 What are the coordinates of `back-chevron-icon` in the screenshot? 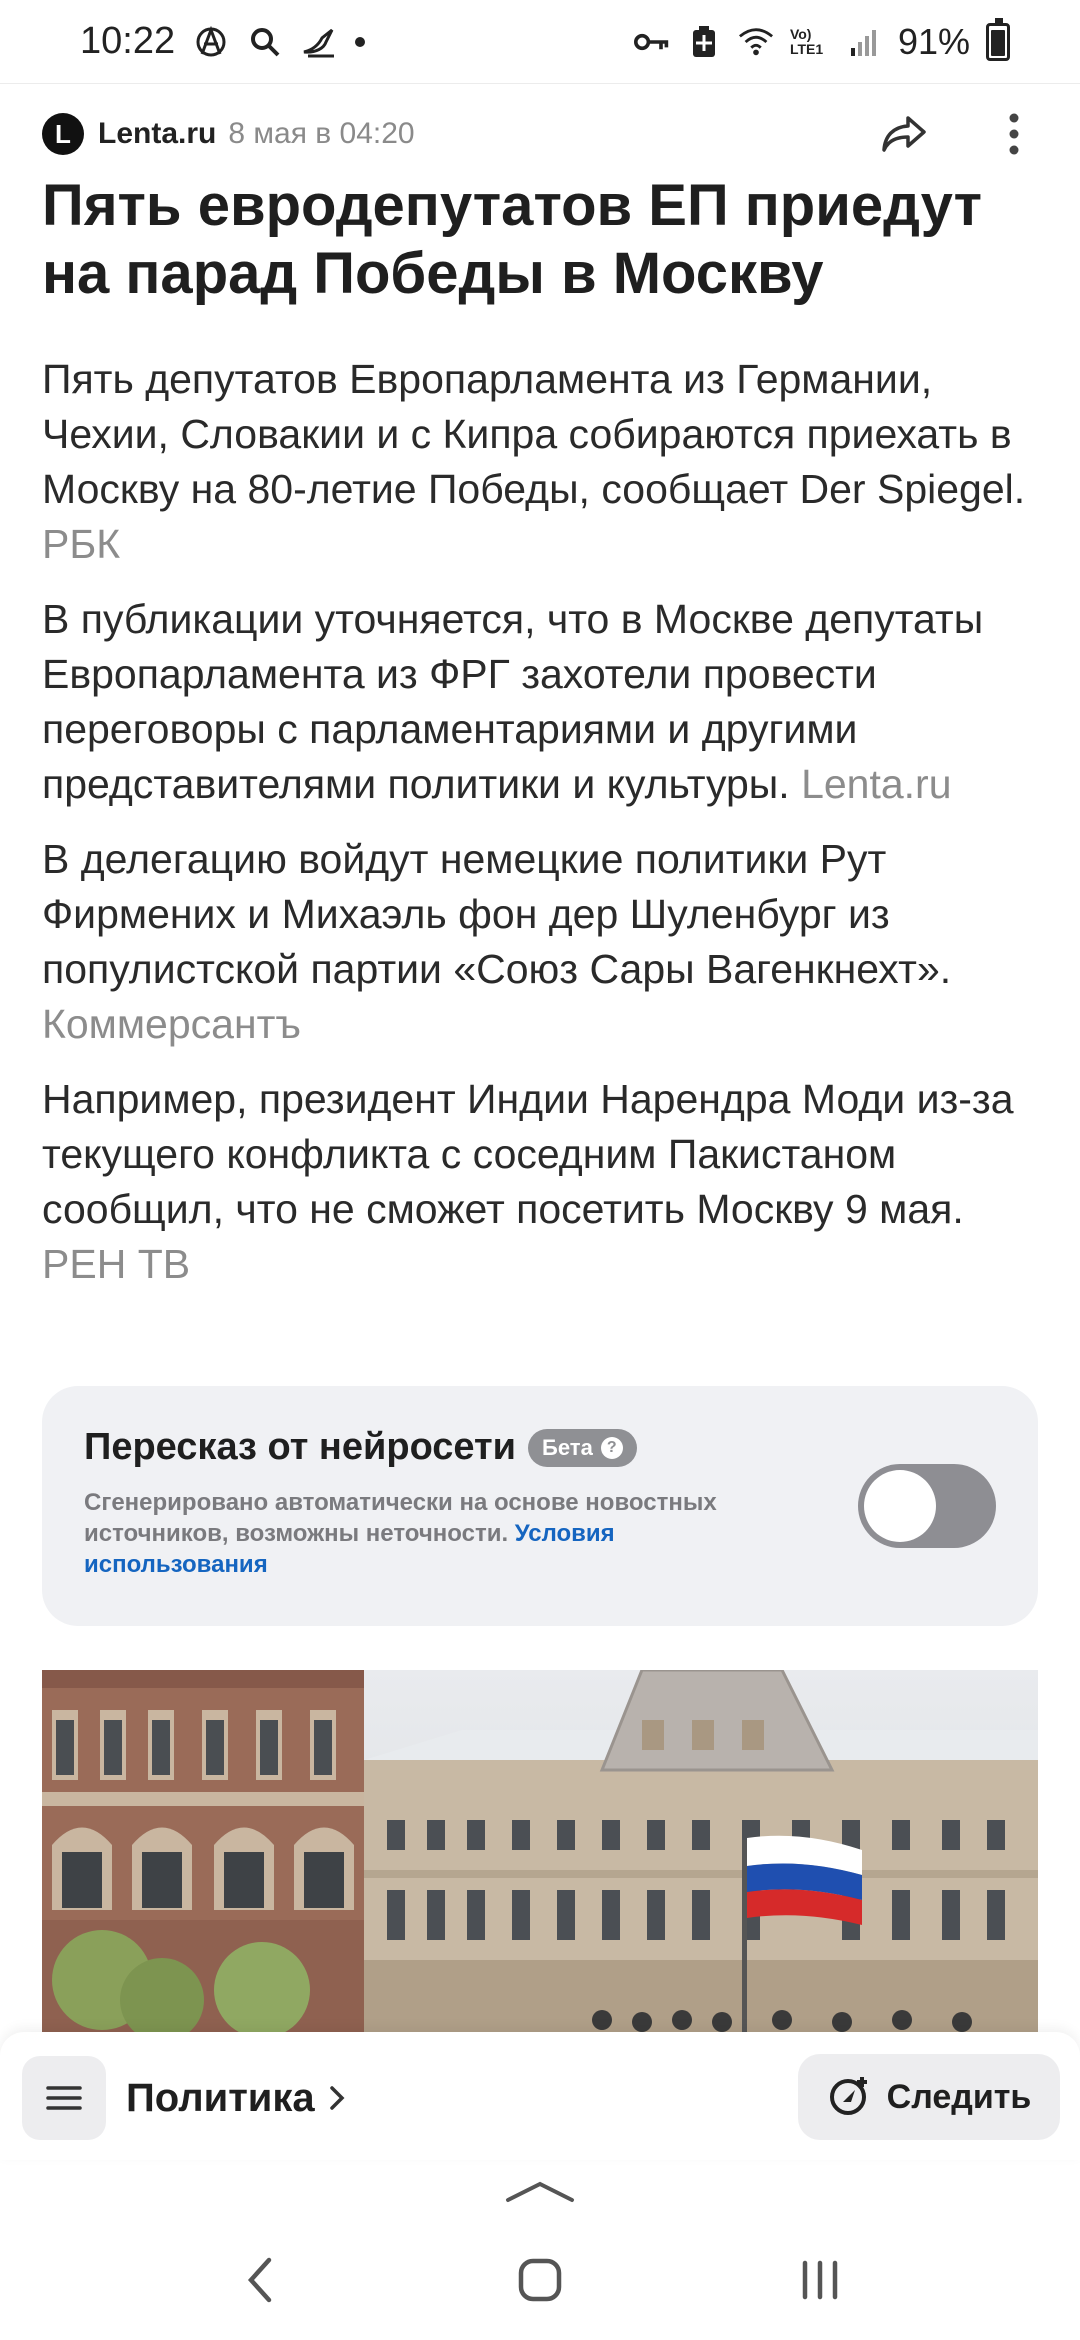 It's located at (259, 2280).